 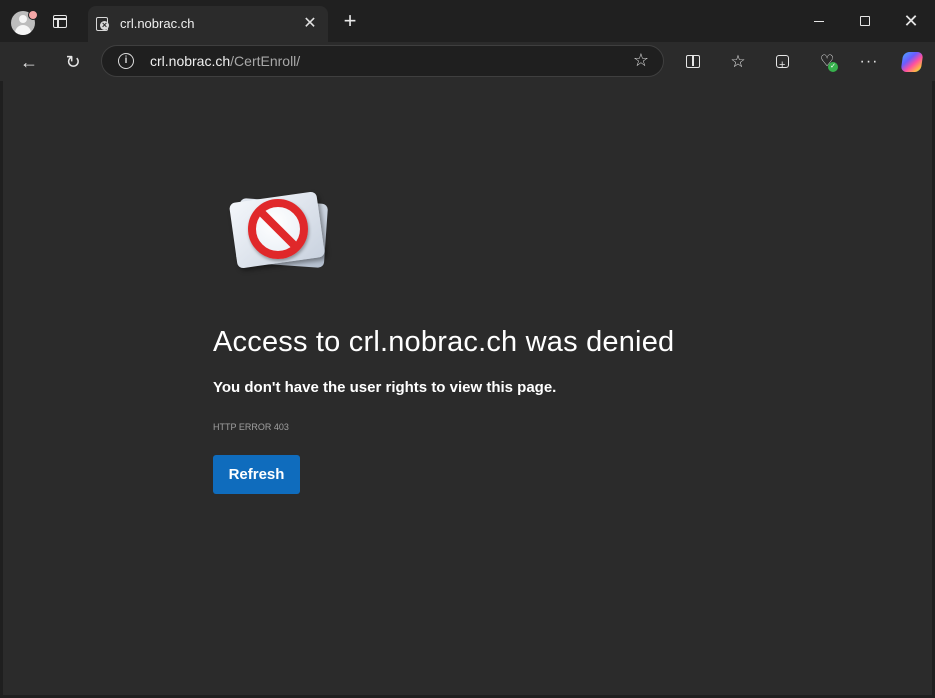 What do you see at coordinates (102, 24) in the screenshot?
I see `page-error-favicon-icon` at bounding box center [102, 24].